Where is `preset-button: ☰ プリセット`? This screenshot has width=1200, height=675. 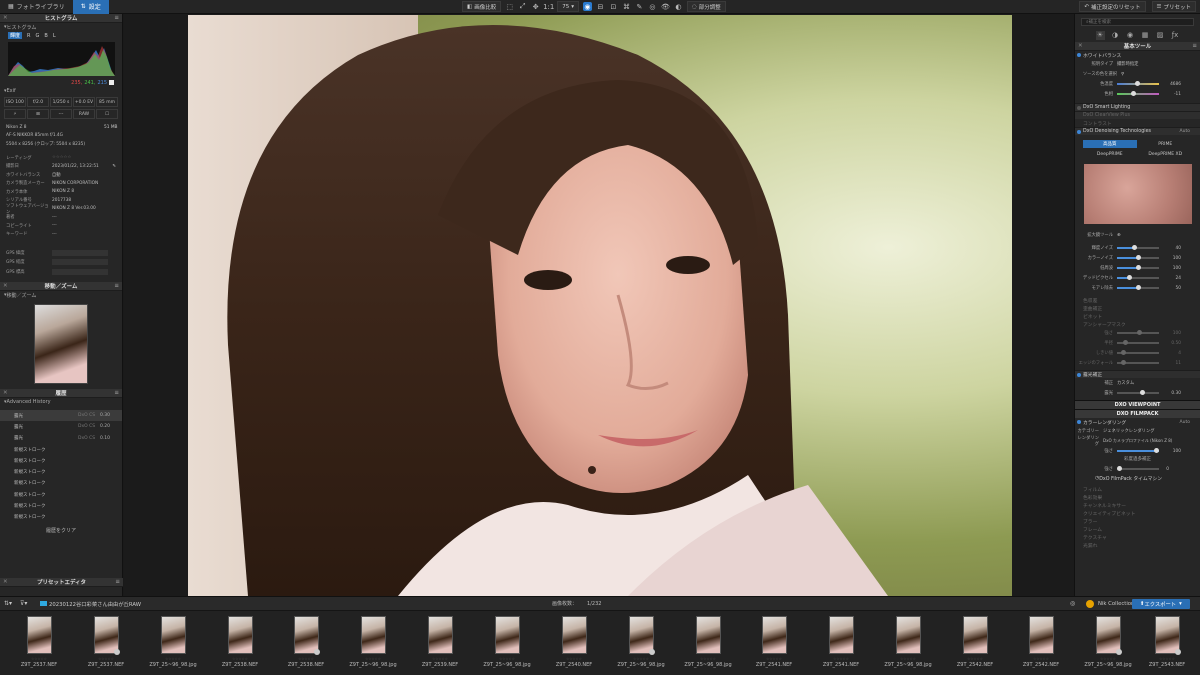 preset-button: ☰ プリセット is located at coordinates (1173, 6).